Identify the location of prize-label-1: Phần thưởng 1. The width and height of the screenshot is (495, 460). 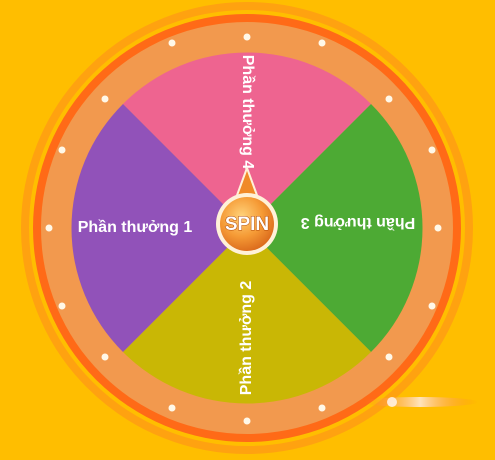
(135, 227).